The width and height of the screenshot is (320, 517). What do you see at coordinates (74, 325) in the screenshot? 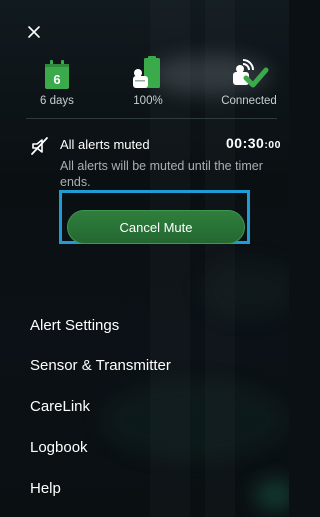
I see `menu-item-alert-settings: Alert Settings` at bounding box center [74, 325].